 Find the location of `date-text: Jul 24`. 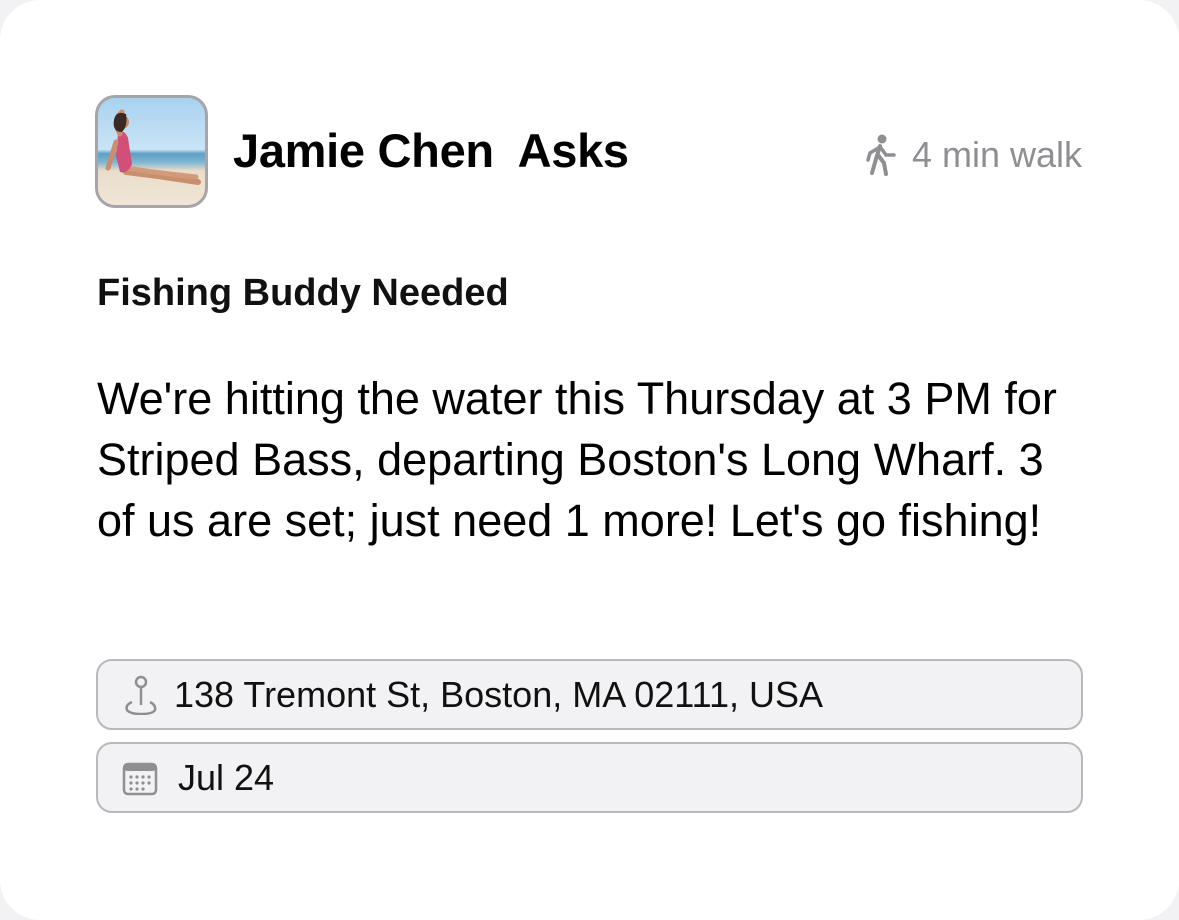

date-text: Jul 24 is located at coordinates (226, 777).